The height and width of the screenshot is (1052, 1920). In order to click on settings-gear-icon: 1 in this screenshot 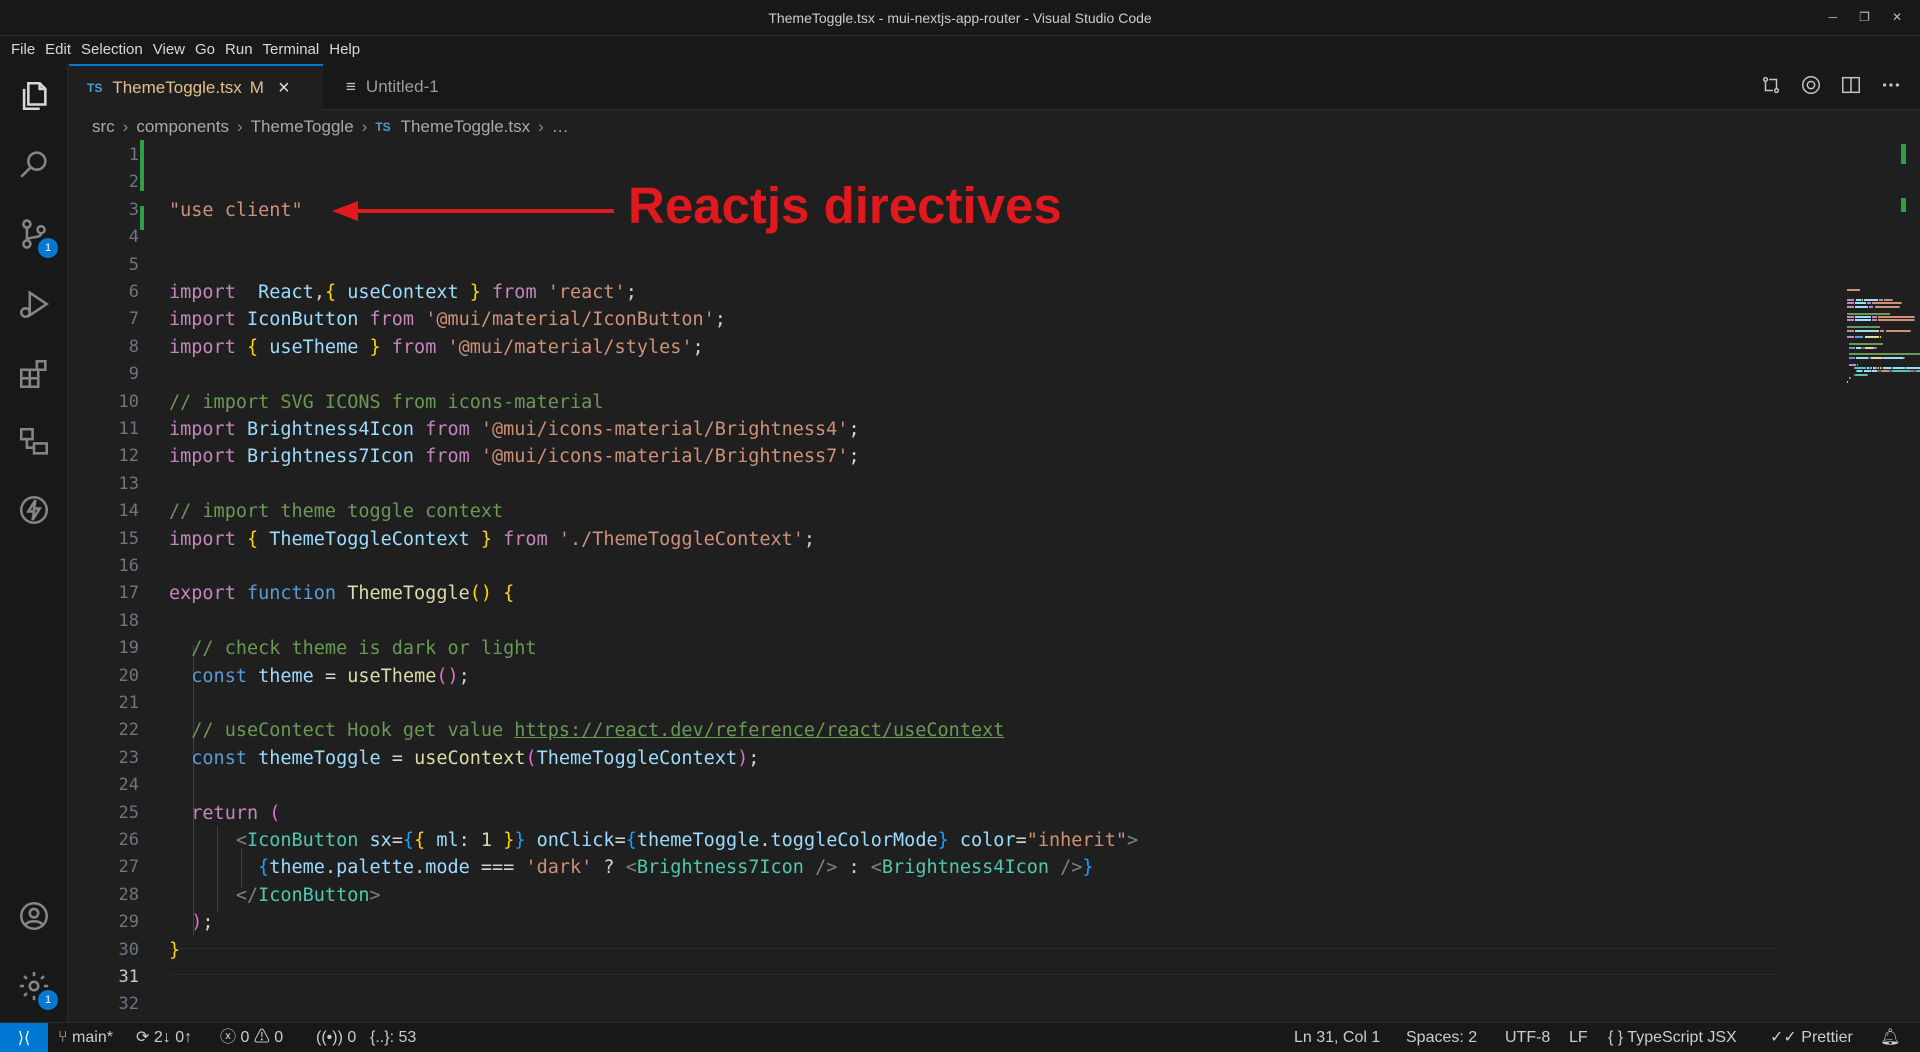, I will do `click(36, 988)`.